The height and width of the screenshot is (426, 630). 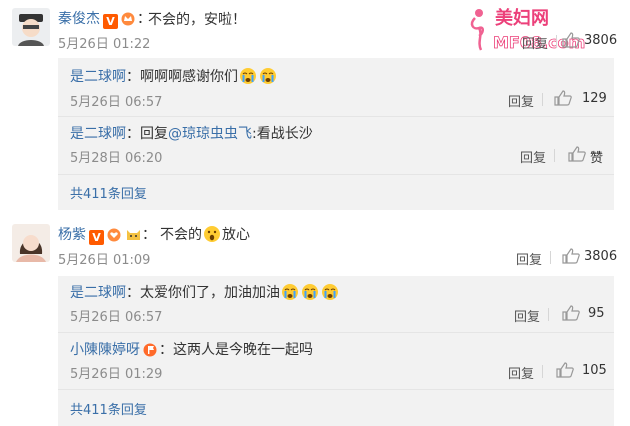 What do you see at coordinates (596, 313) in the screenshot?
I see `like-count: 95` at bounding box center [596, 313].